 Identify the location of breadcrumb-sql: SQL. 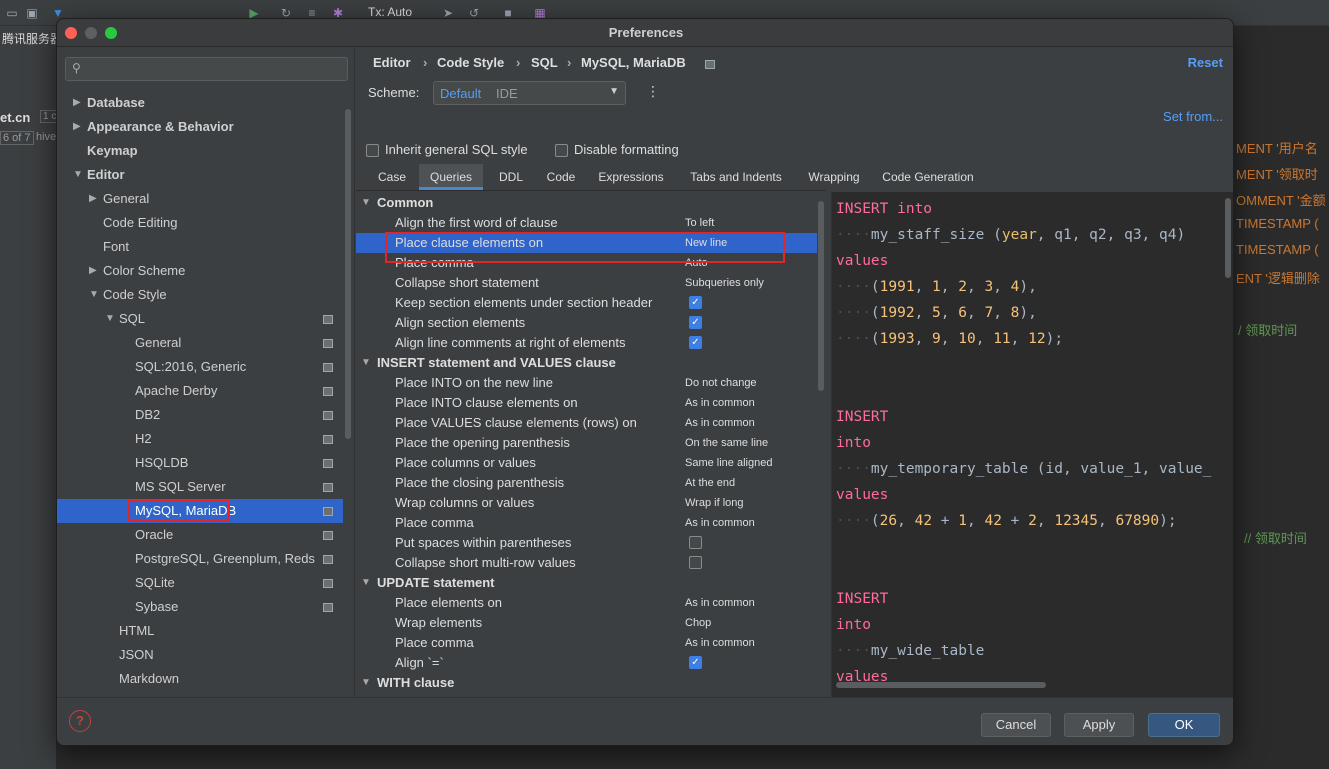
(544, 62).